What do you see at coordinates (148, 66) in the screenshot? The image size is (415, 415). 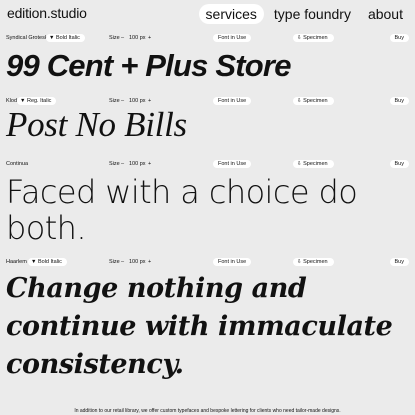 I see `specimen-text: 99 Cent + Plus Store` at bounding box center [148, 66].